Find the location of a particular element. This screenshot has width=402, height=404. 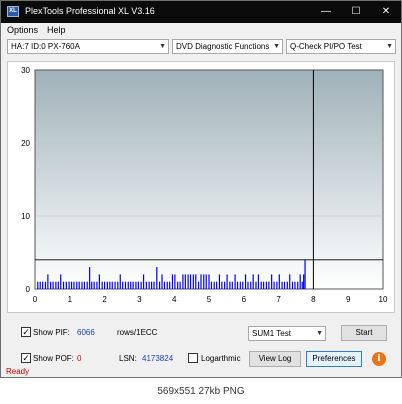

x-tick-label: 0 is located at coordinates (35, 299).